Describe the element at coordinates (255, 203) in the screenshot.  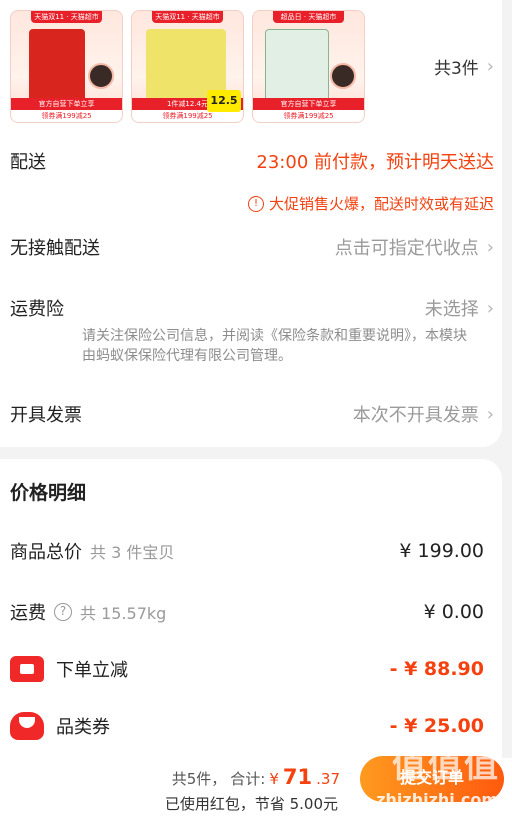
I see `warning-icon: !` at that location.